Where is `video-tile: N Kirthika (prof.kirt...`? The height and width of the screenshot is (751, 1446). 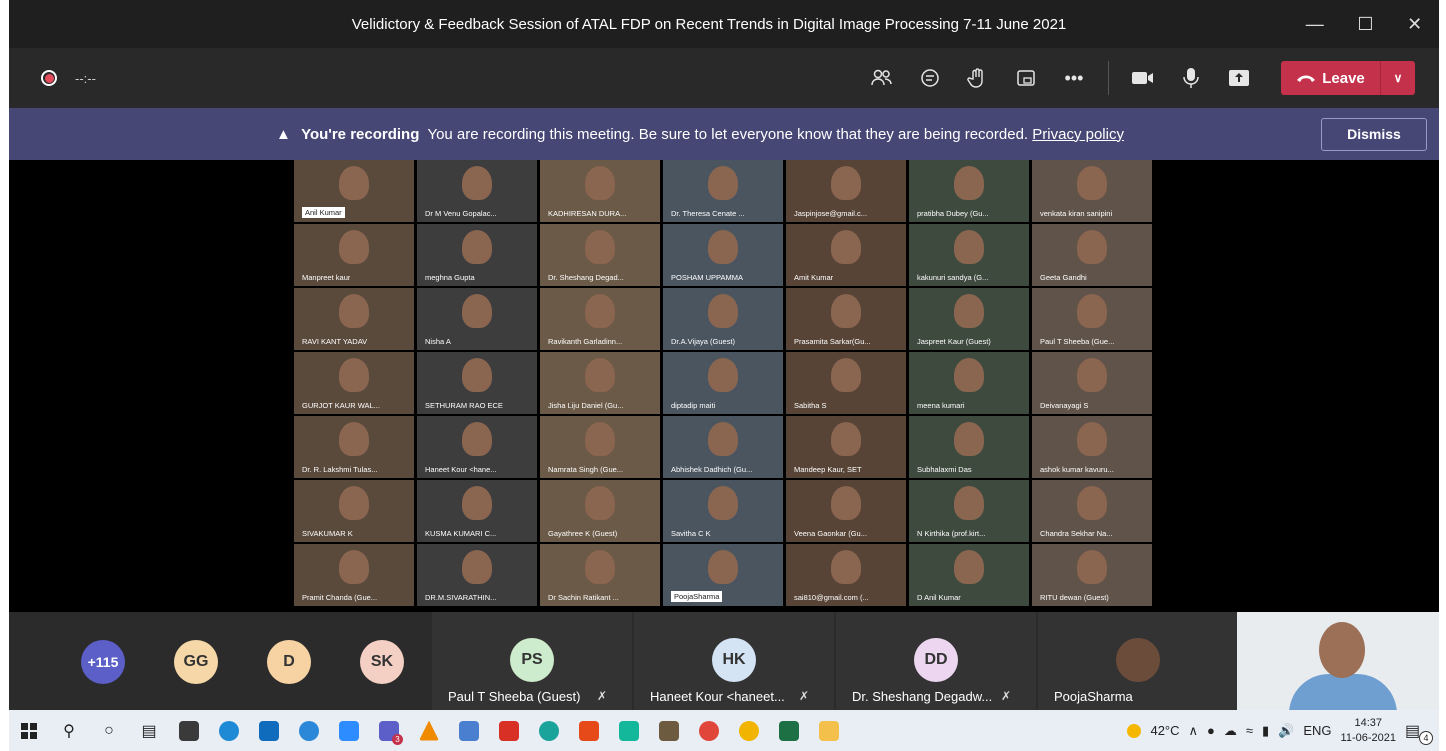 video-tile: N Kirthika (prof.kirt... is located at coordinates (969, 511).